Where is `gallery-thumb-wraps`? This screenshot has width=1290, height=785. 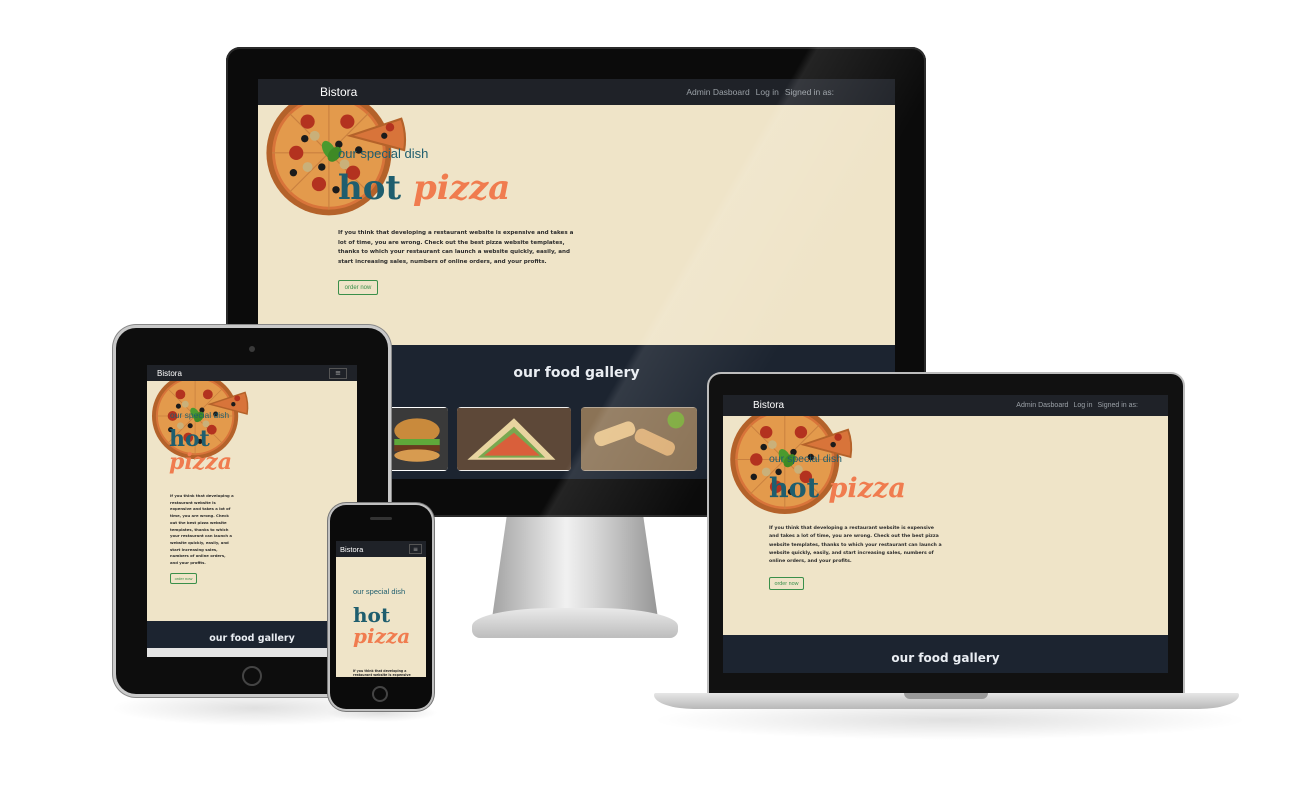 gallery-thumb-wraps is located at coordinates (639, 439).